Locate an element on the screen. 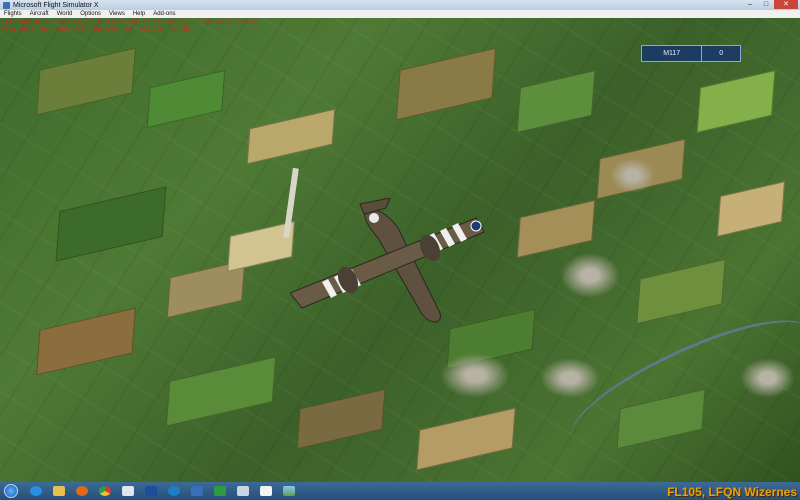 This screenshot has height=500, width=800. menu-views: Views is located at coordinates (117, 14).